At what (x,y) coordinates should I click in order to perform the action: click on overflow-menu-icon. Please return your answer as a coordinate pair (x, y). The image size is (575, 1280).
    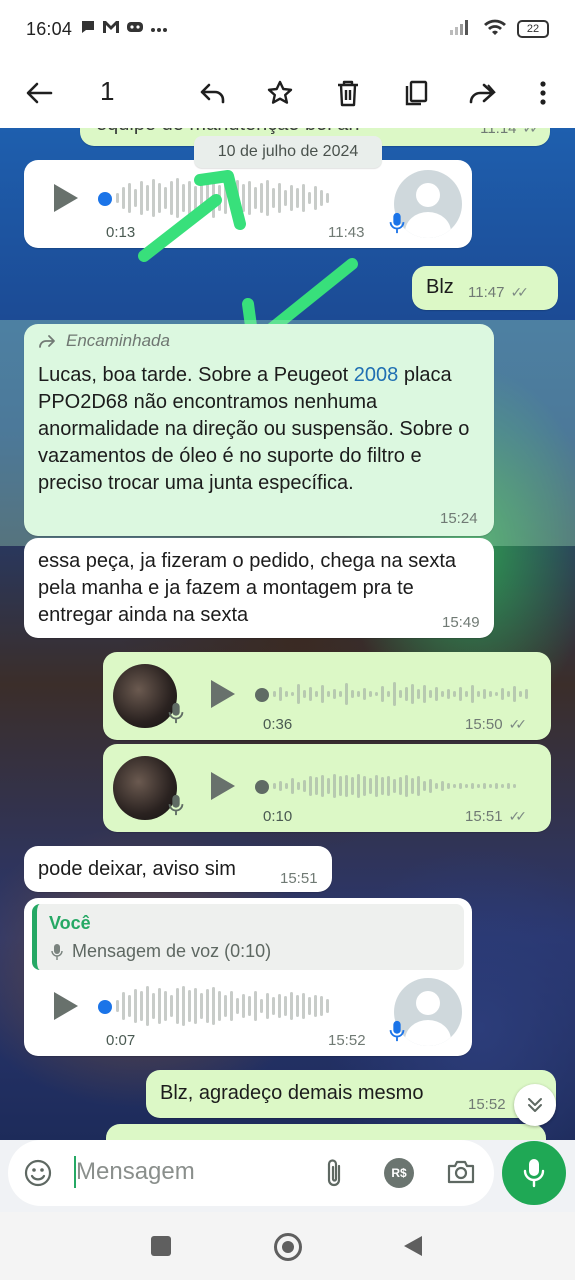
    Looking at the image, I should click on (543, 93).